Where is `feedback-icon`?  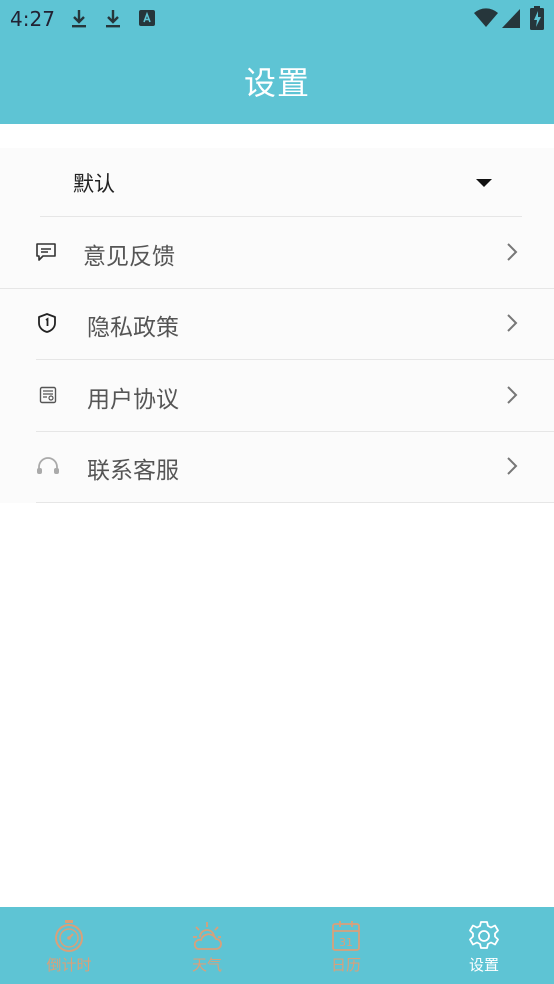
feedback-icon is located at coordinates (46, 254).